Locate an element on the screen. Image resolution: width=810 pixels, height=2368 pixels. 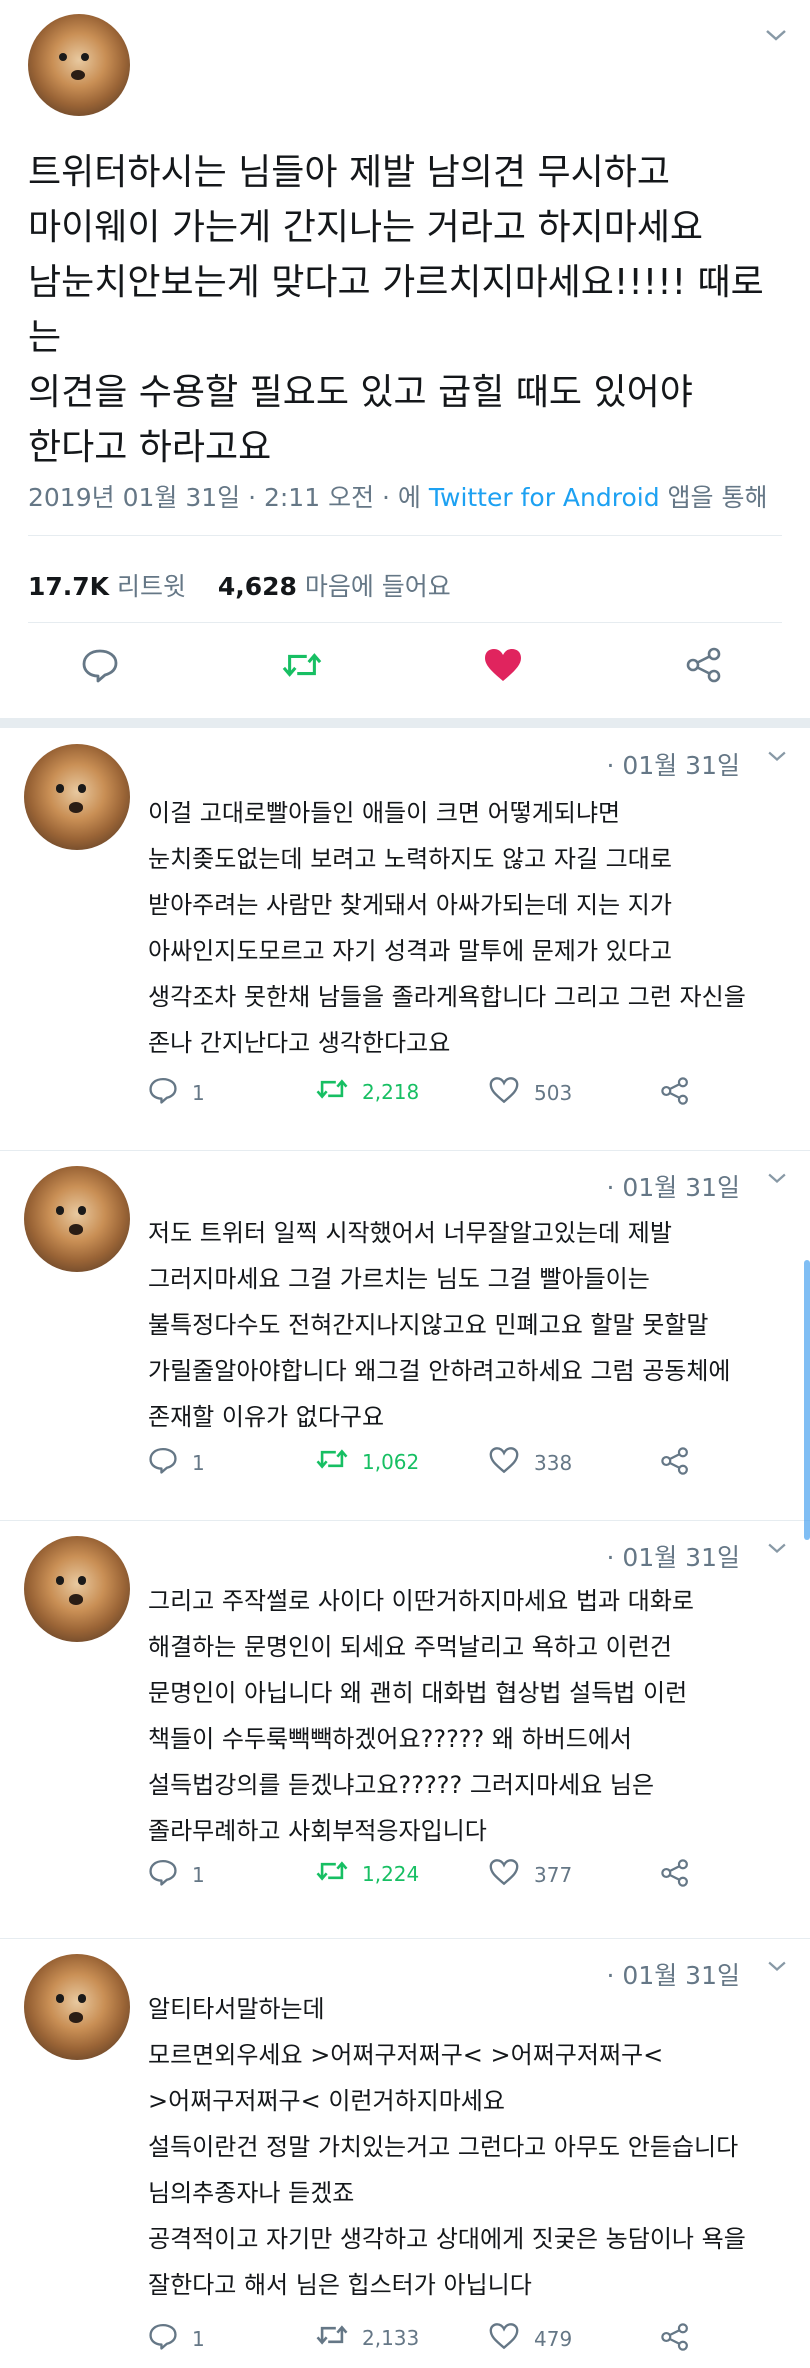
like-button: 377 is located at coordinates (530, 1874).